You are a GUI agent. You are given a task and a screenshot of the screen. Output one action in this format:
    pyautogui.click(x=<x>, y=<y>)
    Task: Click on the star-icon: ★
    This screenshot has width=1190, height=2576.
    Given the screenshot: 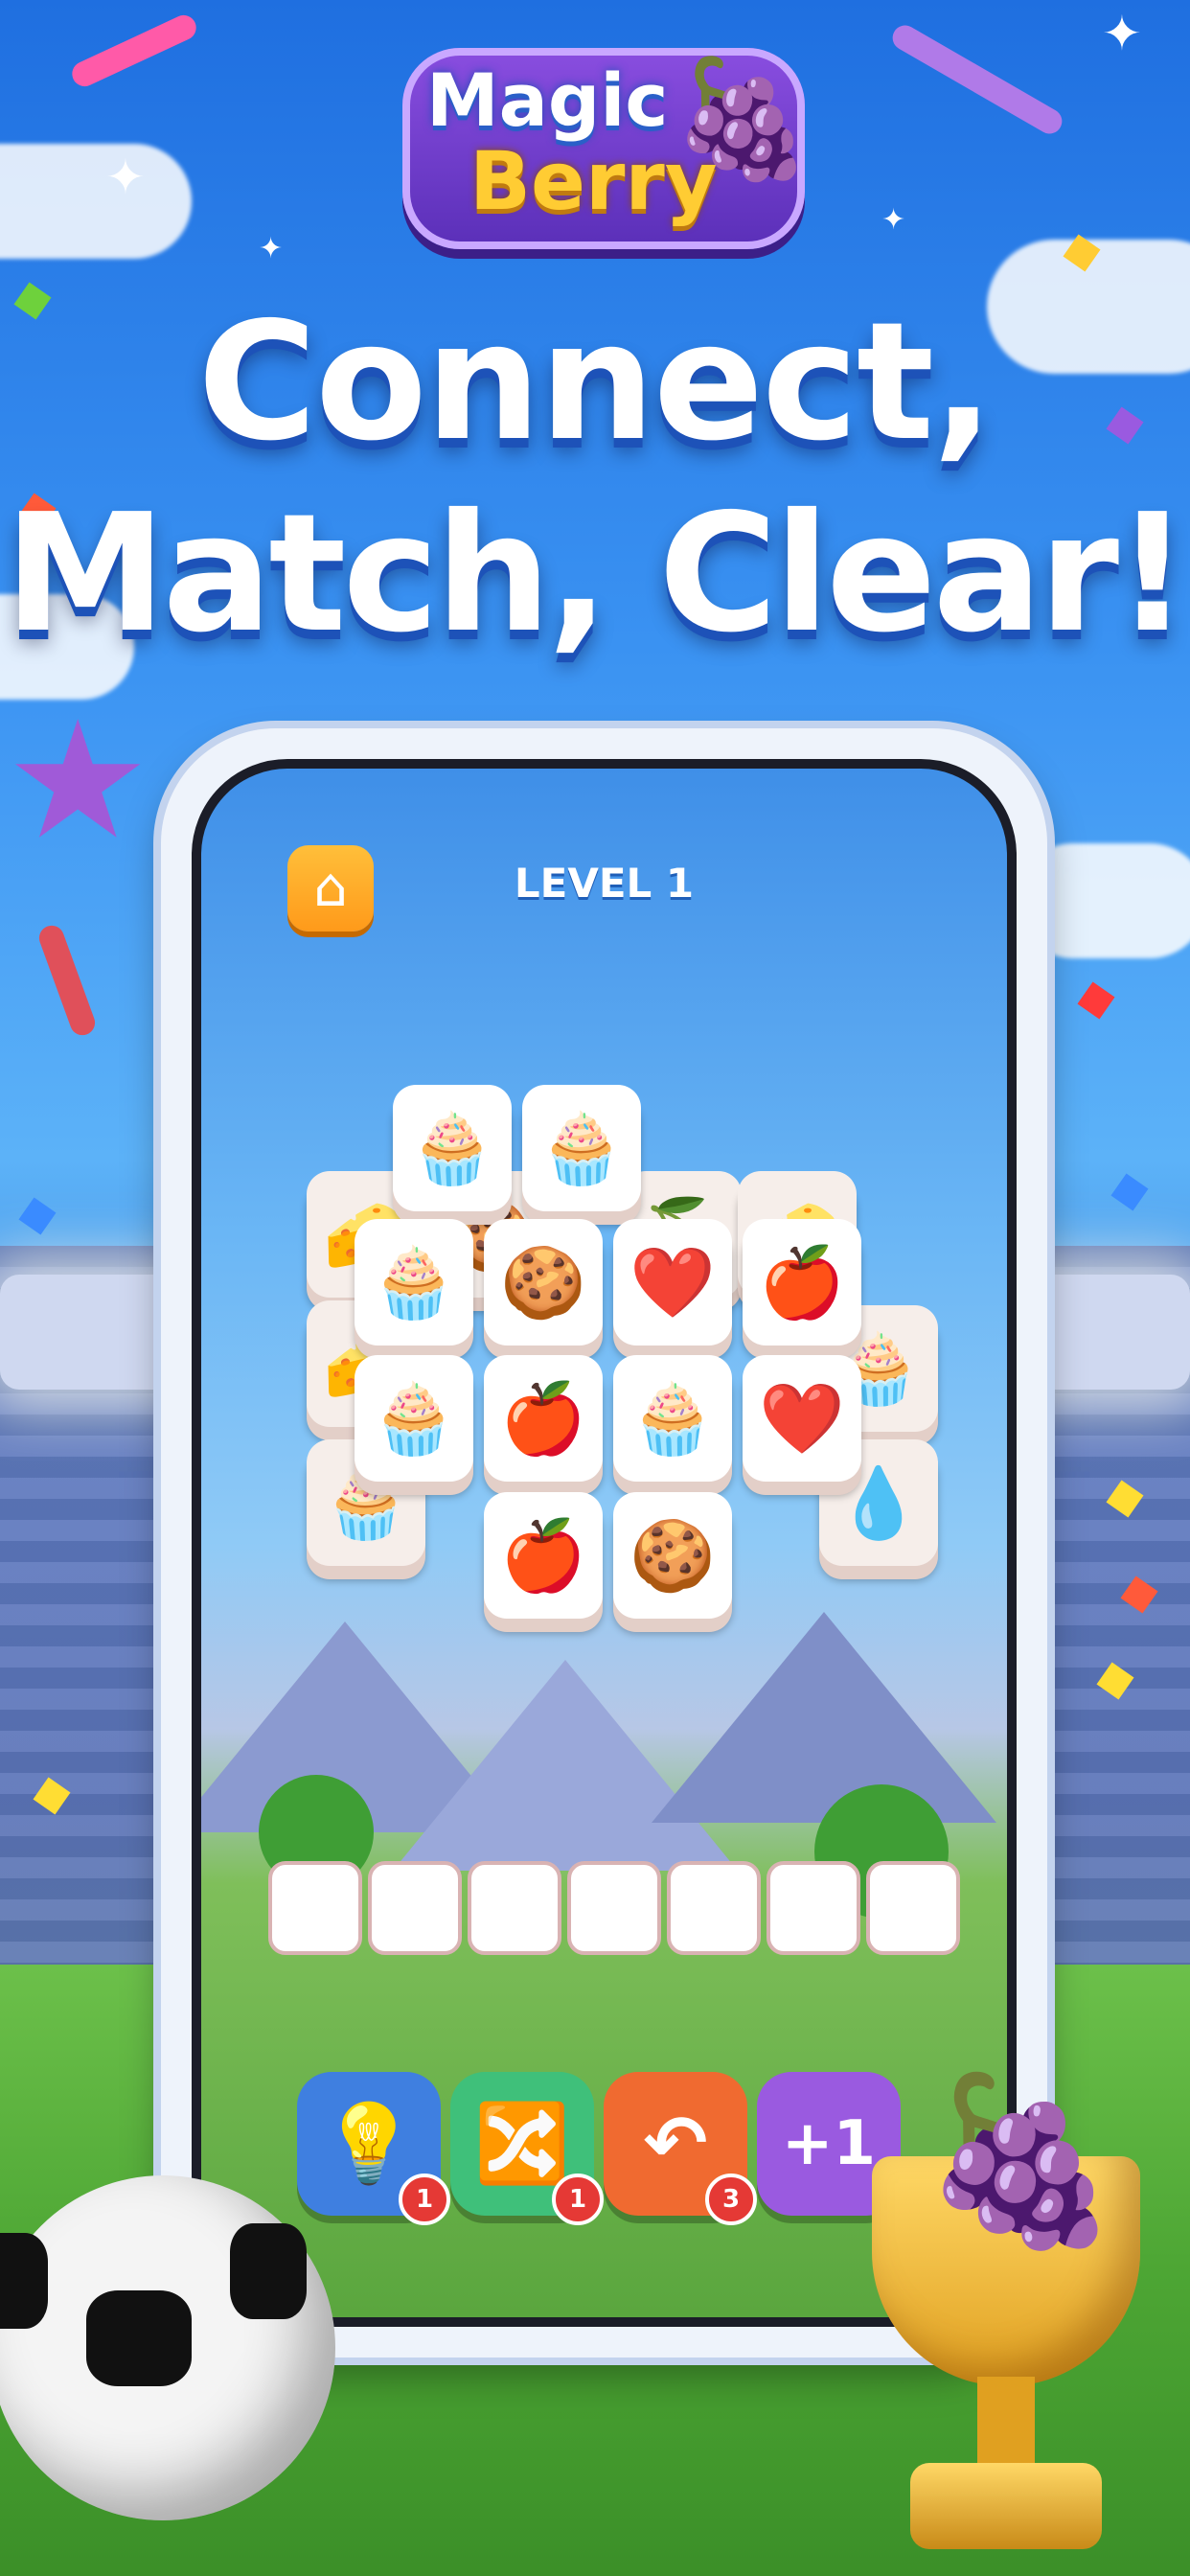 What is the action you would take?
    pyautogui.click(x=78, y=781)
    